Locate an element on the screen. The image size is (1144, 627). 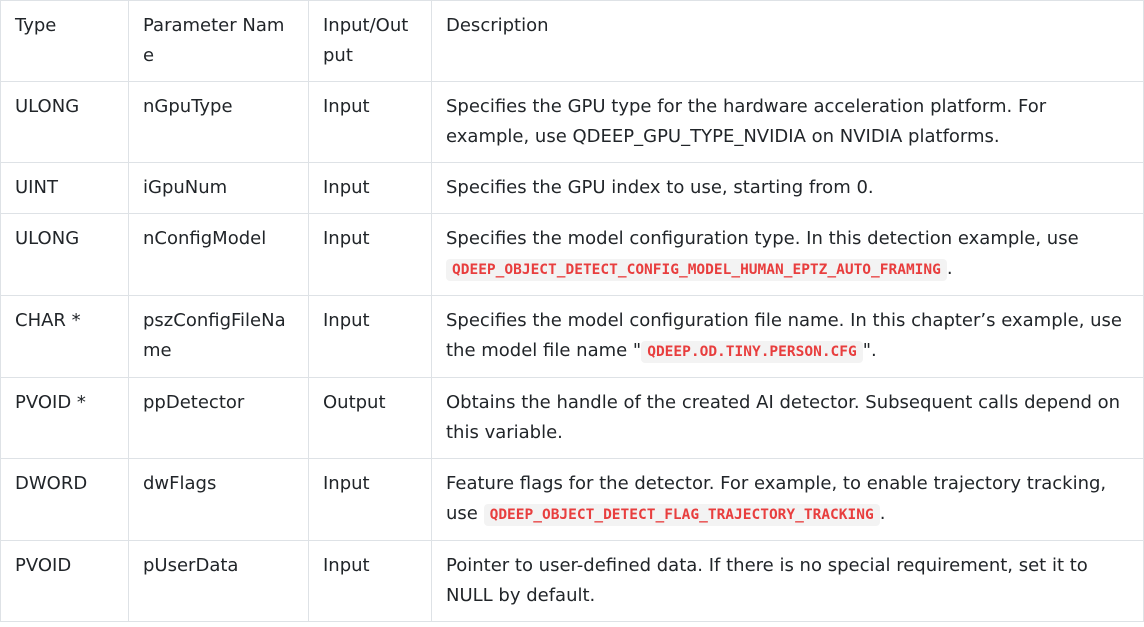
cell-parameter-name: nConfigModel is located at coordinates (218, 254).